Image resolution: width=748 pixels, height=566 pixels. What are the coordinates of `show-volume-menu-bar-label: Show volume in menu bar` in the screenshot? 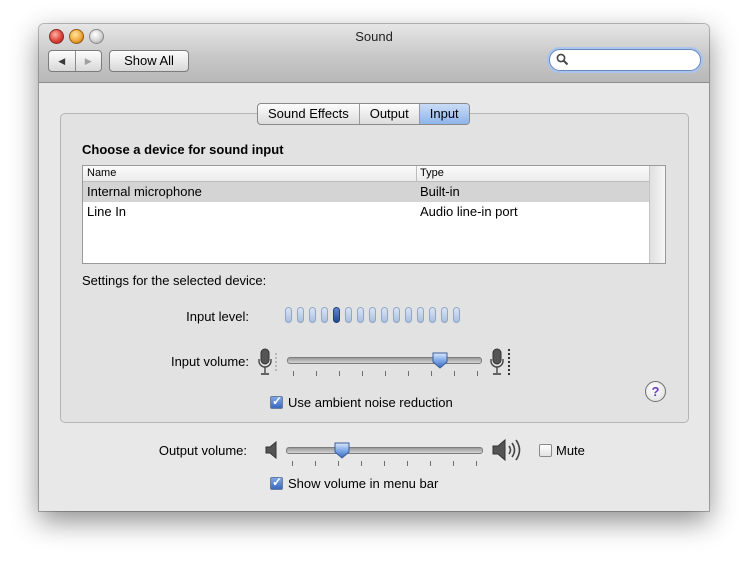 It's located at (363, 483).